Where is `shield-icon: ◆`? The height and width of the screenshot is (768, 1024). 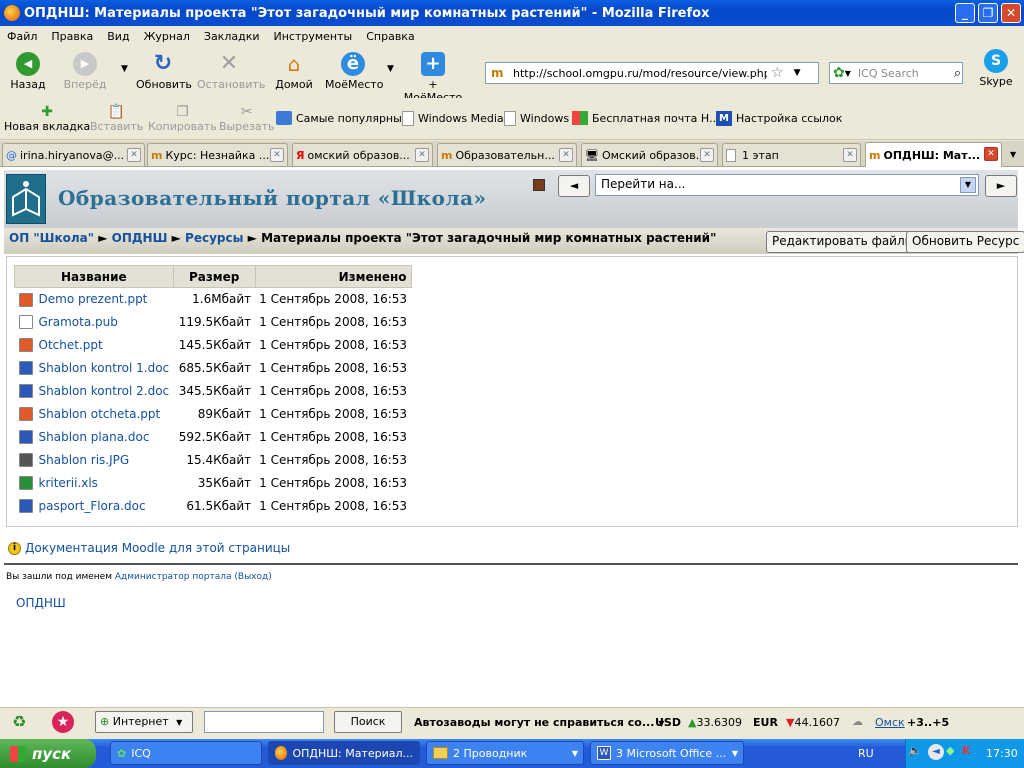 shield-icon: ◆ is located at coordinates (950, 750).